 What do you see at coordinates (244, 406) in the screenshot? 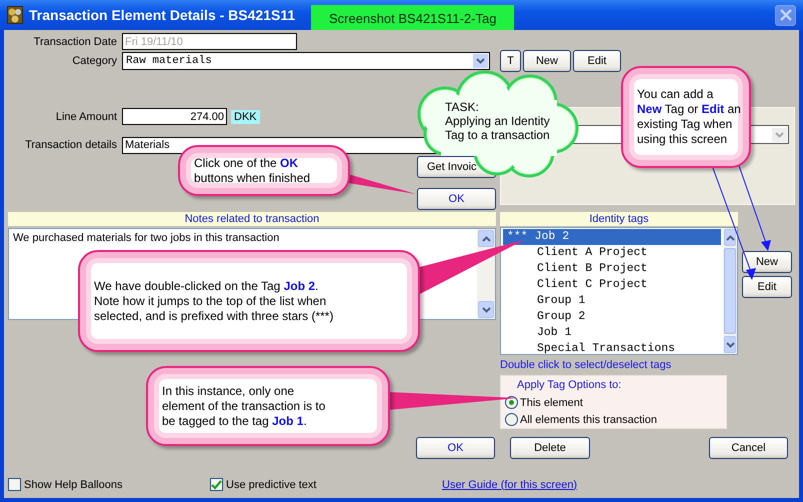
I see `tooltip-text: In this instance, only one element of the transaction is to be tagged to the tag Job 1.` at bounding box center [244, 406].